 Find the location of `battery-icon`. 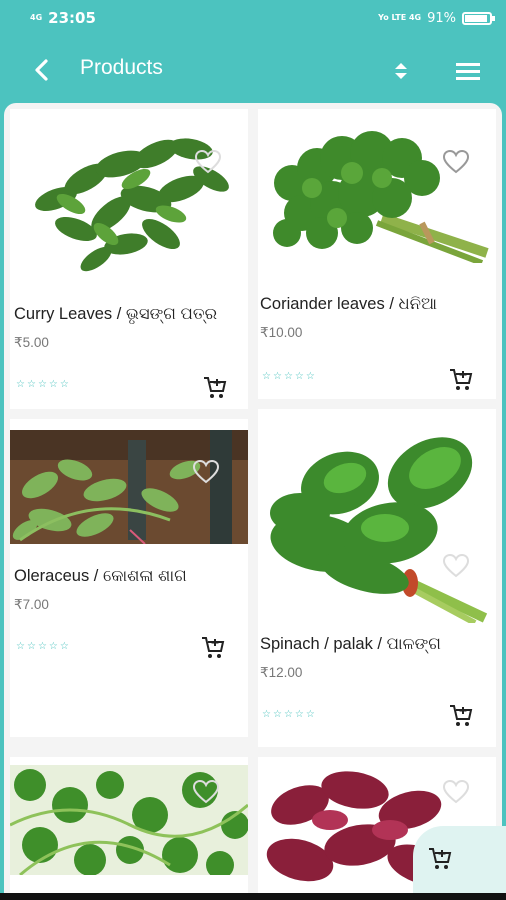

battery-icon is located at coordinates (478, 18).